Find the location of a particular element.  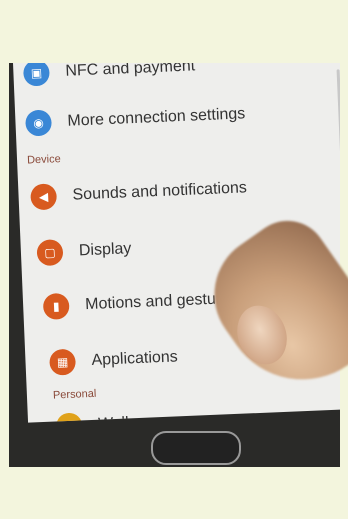

settings-item-motions: ▮ Motions and gestures is located at coordinates (140, 303).